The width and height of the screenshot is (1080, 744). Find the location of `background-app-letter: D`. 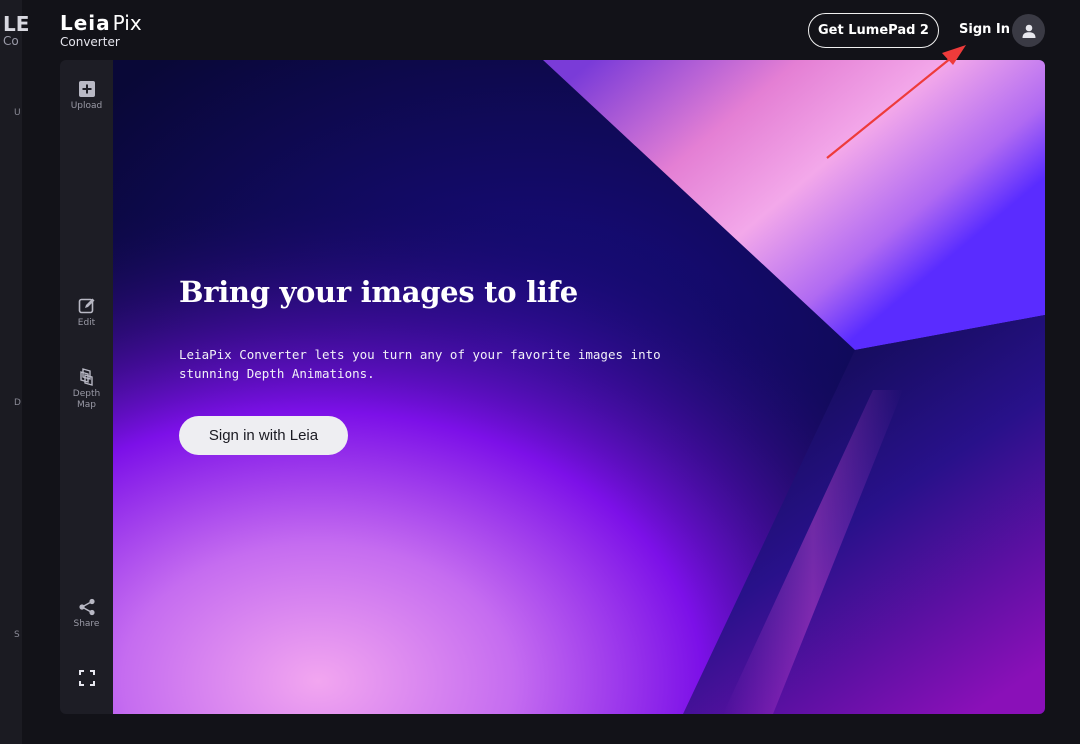

background-app-letter: D is located at coordinates (17, 403).